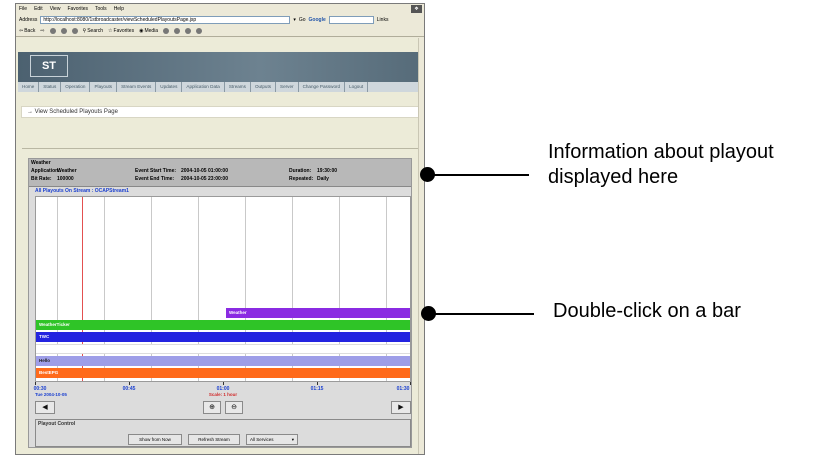  Describe the element at coordinates (30, 31) in the screenshot. I see `back-label: Back` at that location.